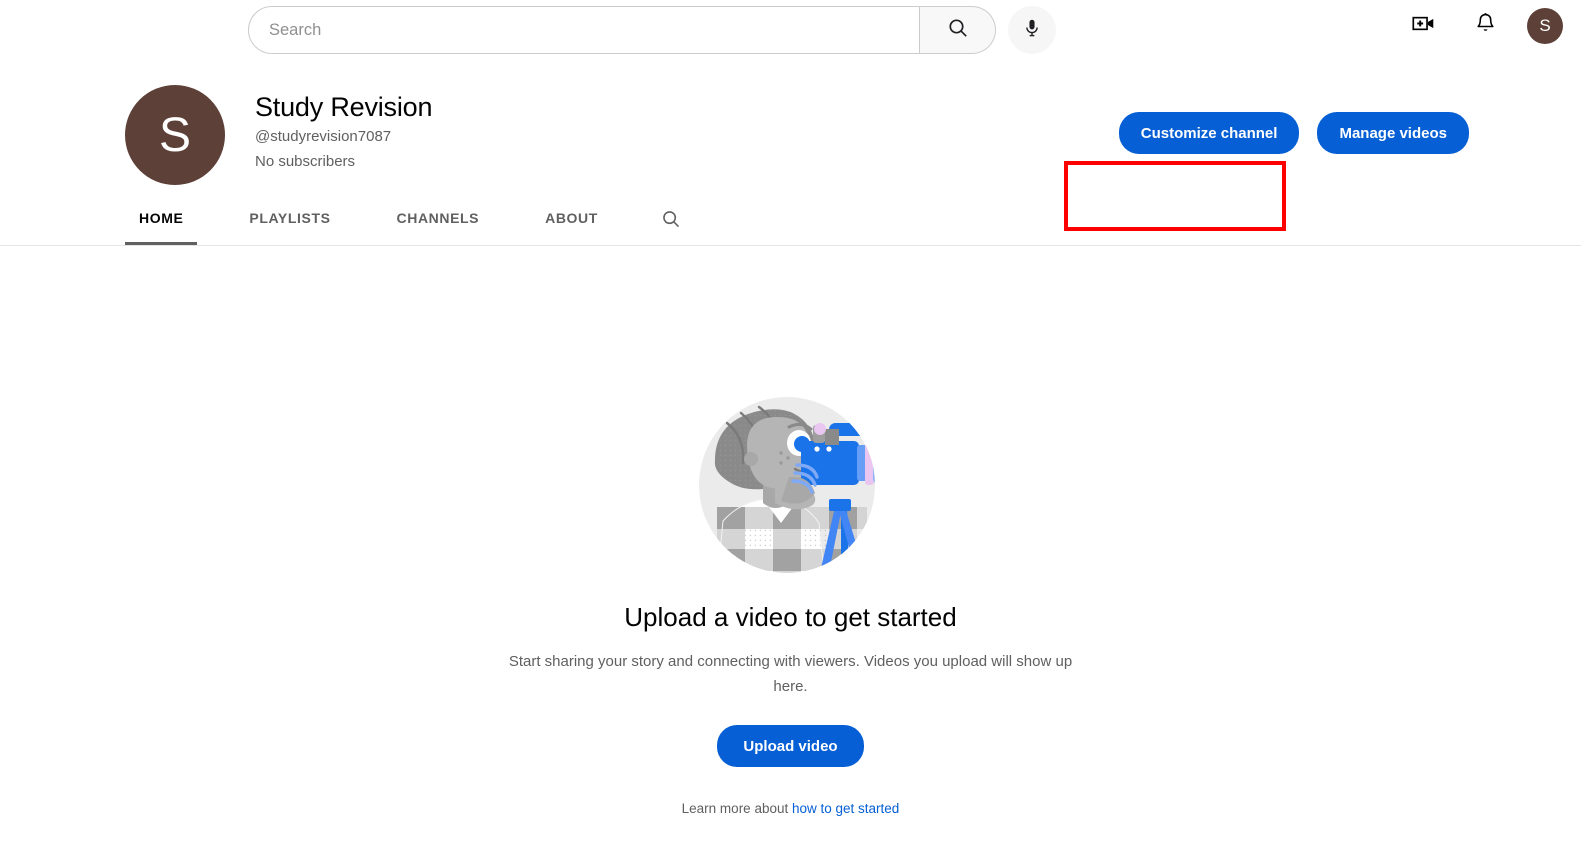 The height and width of the screenshot is (859, 1581). I want to click on bell-icon, so click(1485, 26).